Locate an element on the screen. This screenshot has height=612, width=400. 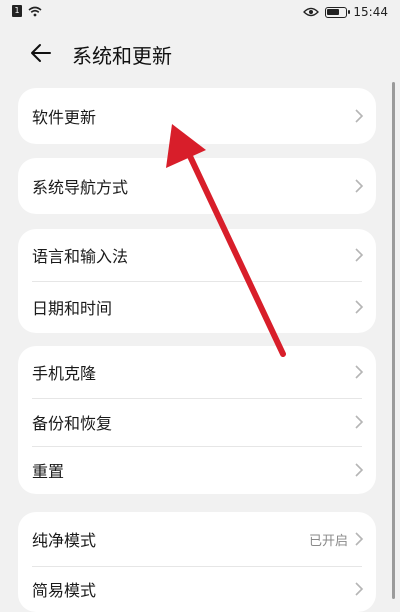
app-header: 系统和更新 is located at coordinates (200, 53).